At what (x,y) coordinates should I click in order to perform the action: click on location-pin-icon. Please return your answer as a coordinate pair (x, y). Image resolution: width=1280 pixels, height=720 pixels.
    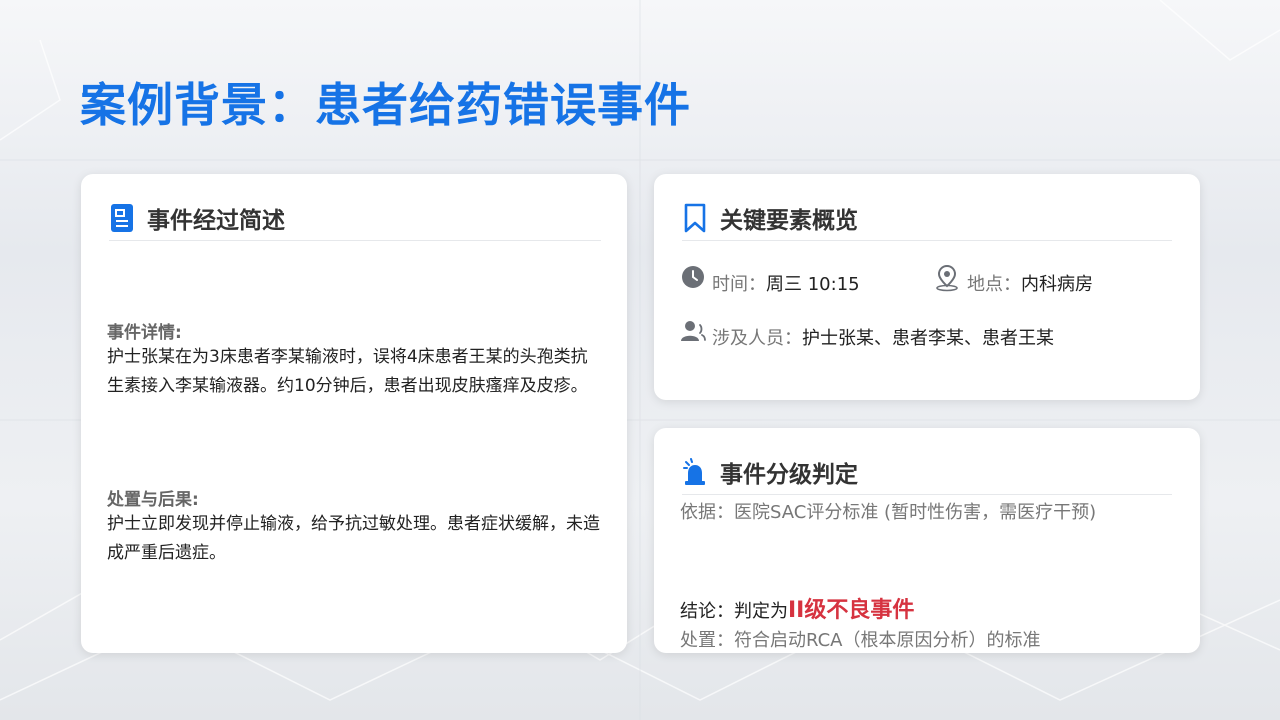
    Looking at the image, I should click on (947, 278).